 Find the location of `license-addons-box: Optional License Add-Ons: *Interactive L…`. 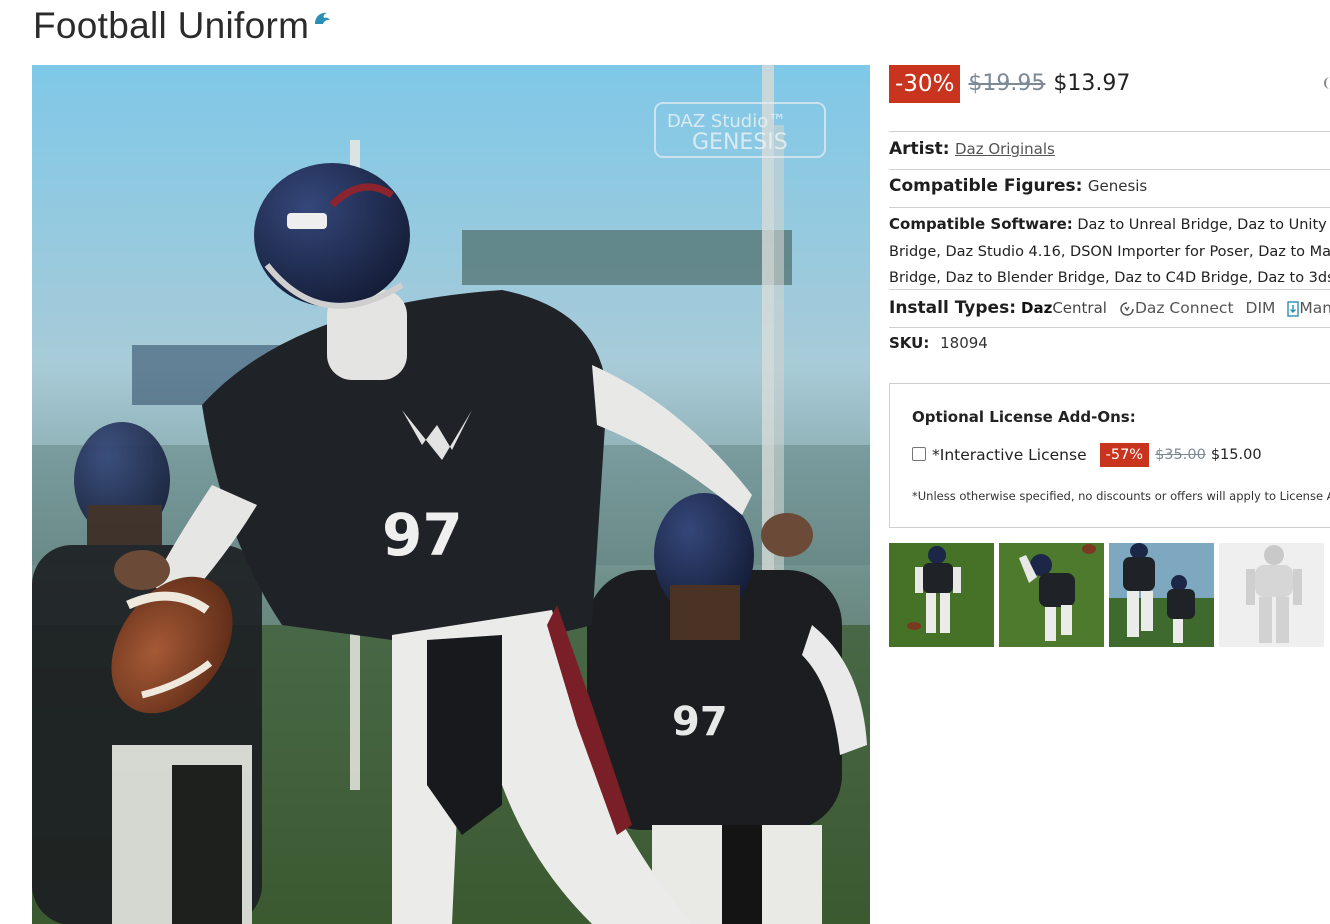

license-addons-box: Optional License Add-Ons: *Interactive L… is located at coordinates (1109, 455).